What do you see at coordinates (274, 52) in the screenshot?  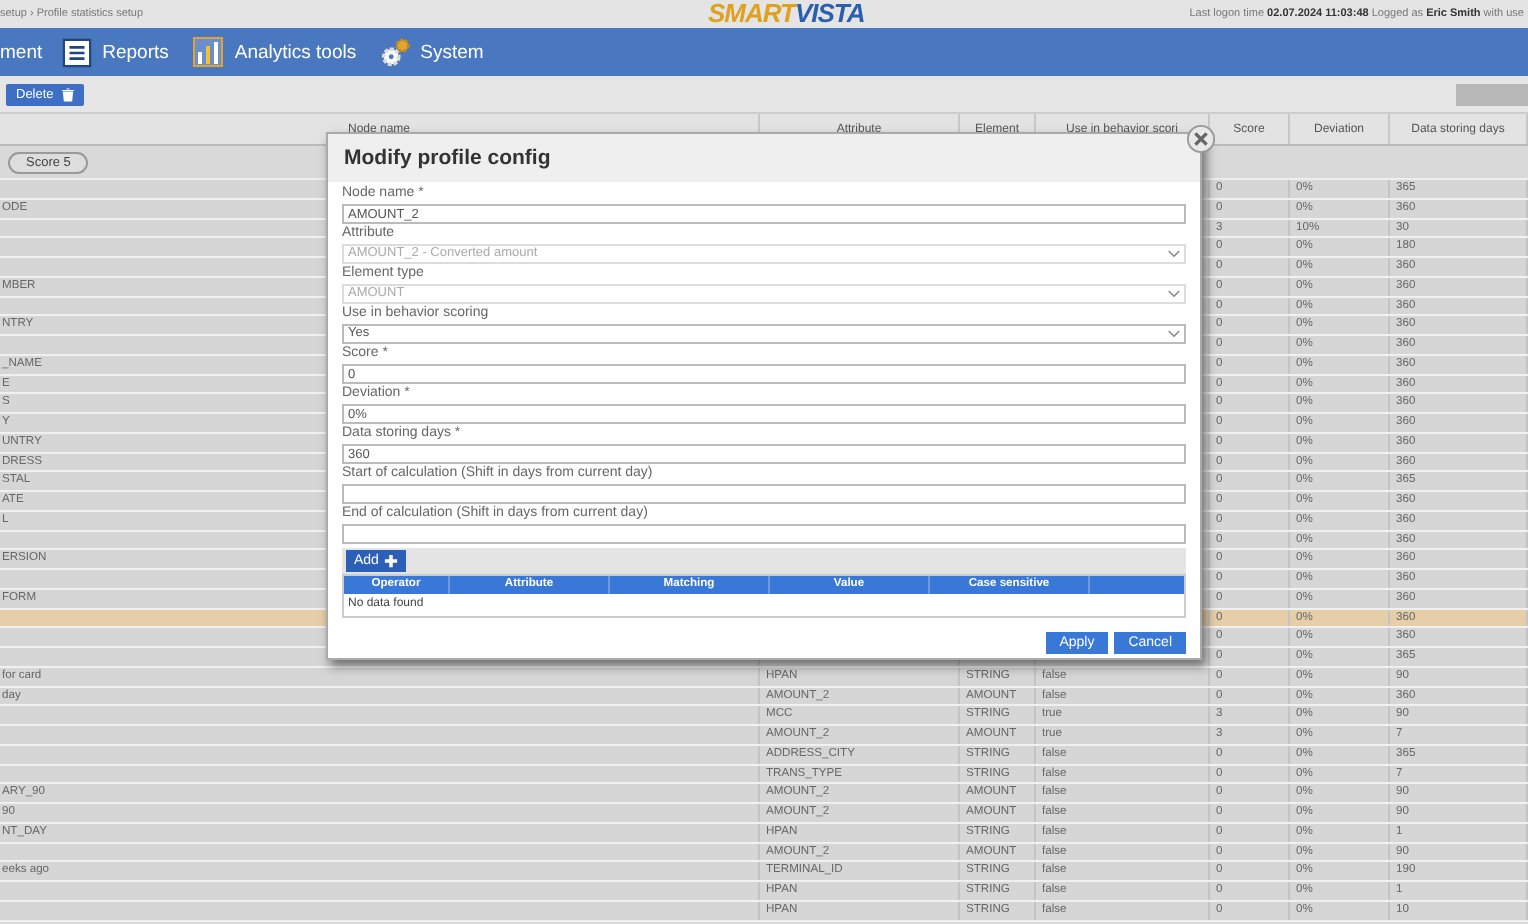 I see `nav-menu-item: Analytics tools` at bounding box center [274, 52].